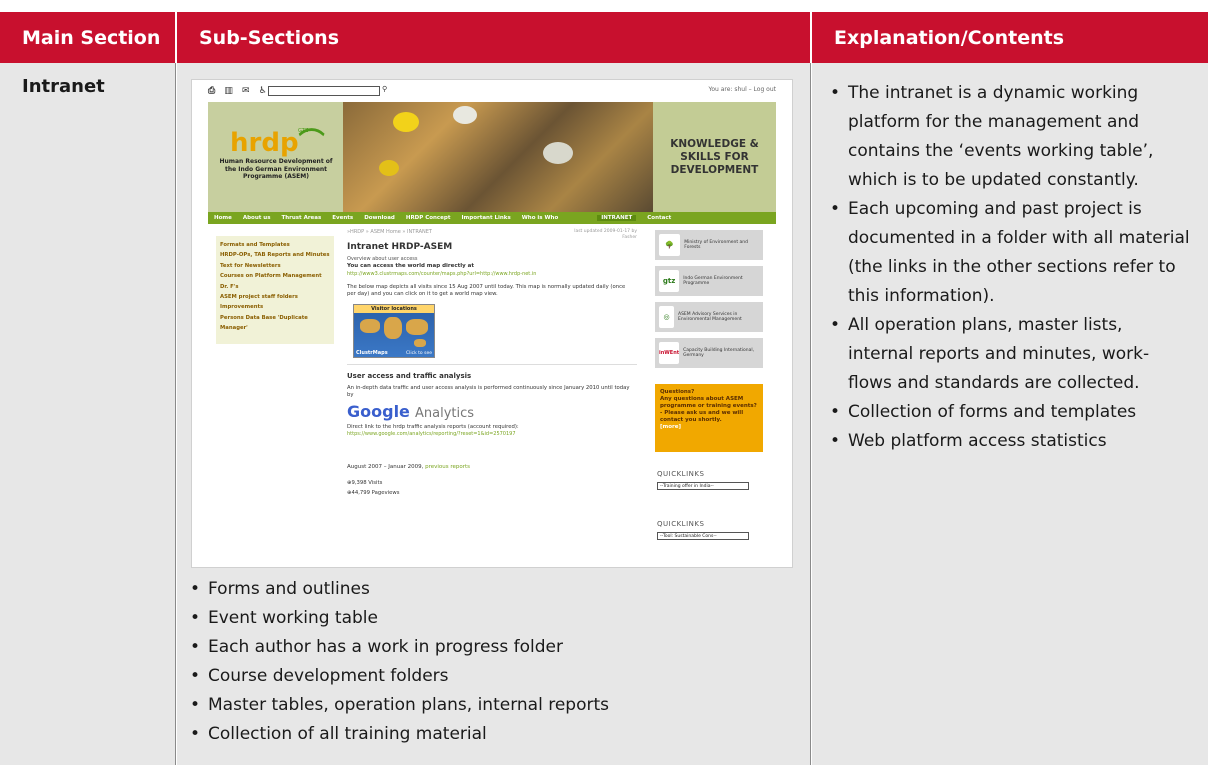 Image resolution: width=1208 pixels, height=765 pixels. I want to click on nav-download: Download, so click(379, 218).